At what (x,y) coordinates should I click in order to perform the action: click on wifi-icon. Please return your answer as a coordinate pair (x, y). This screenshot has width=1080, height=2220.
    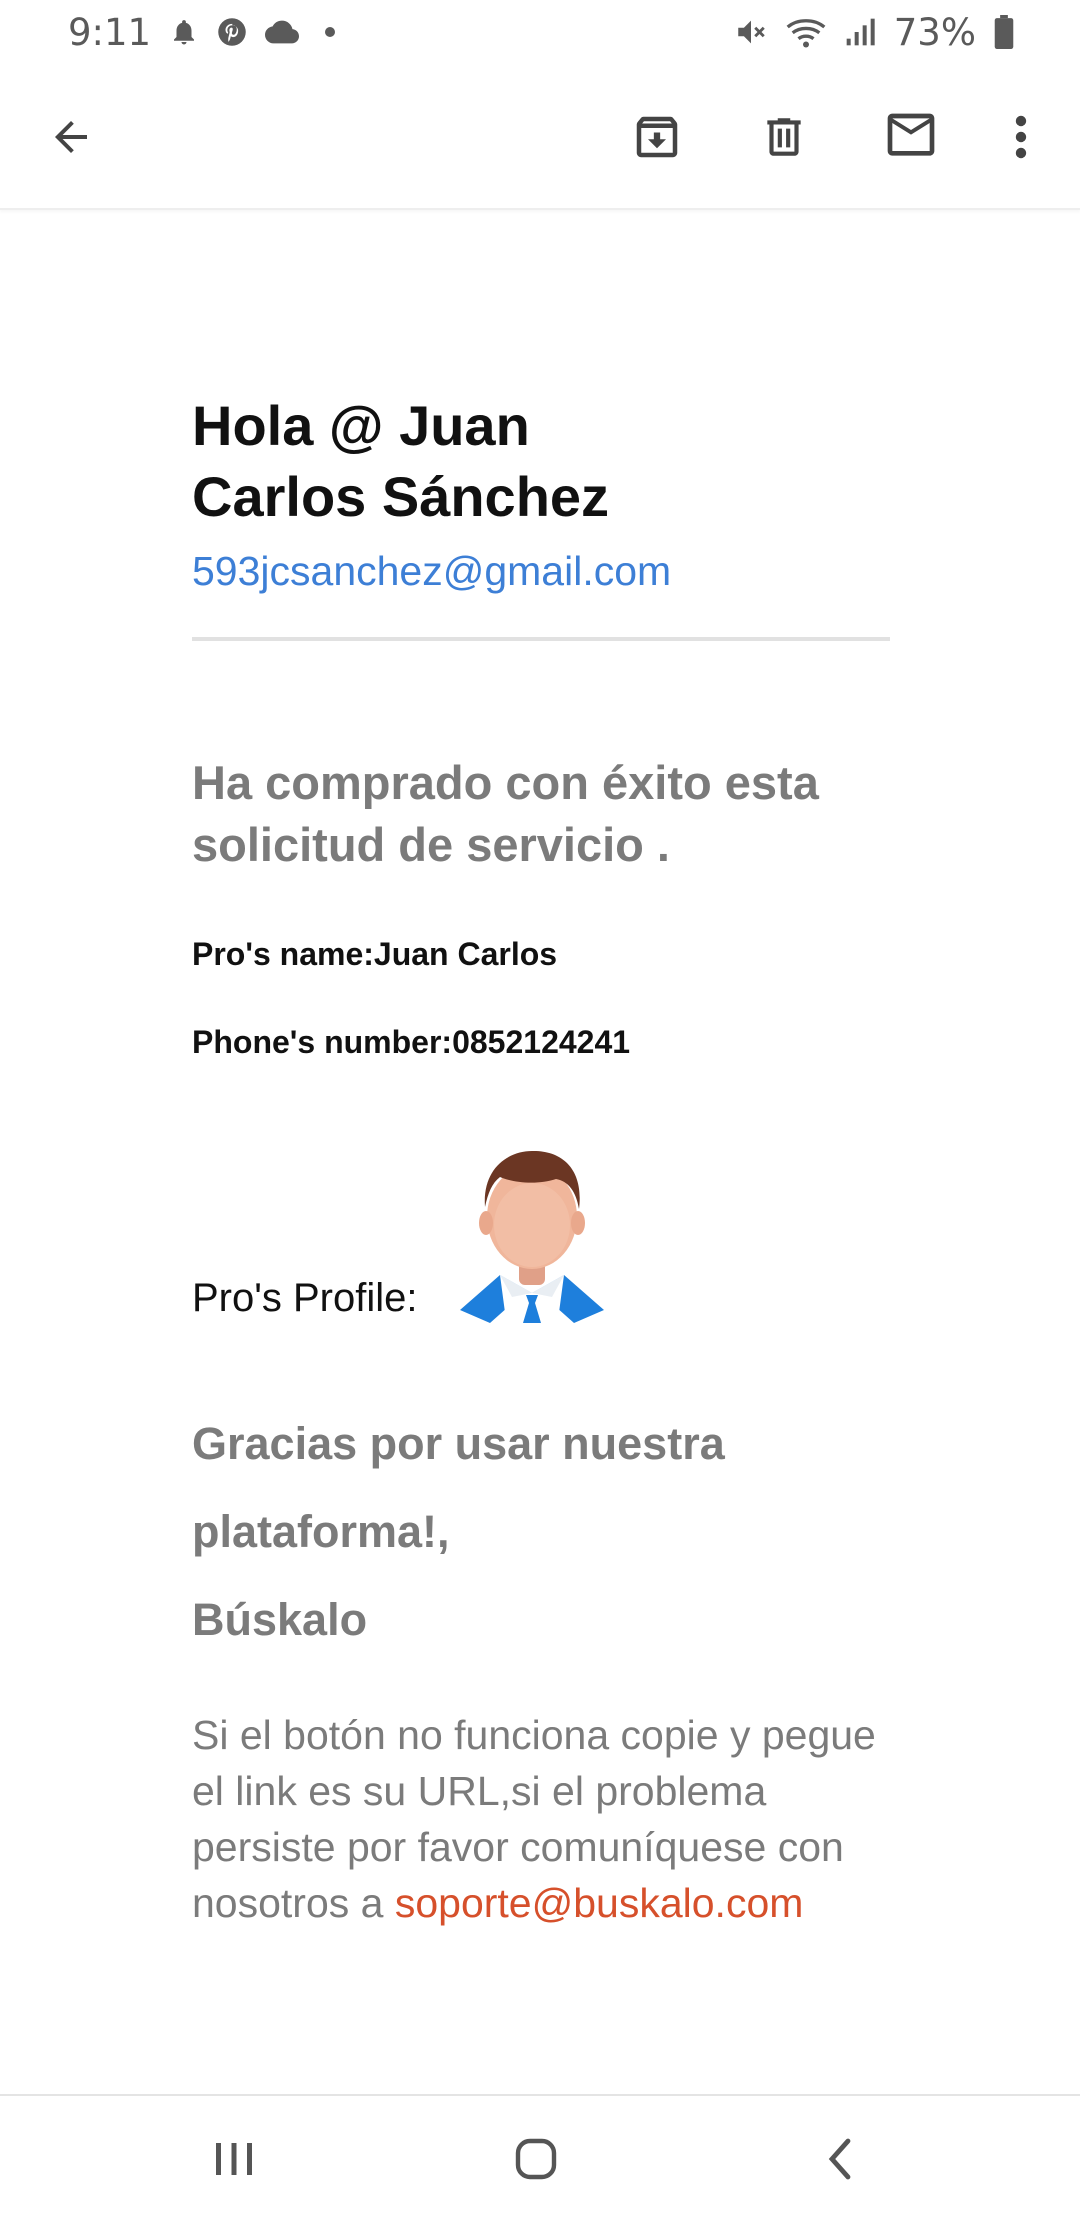
    Looking at the image, I should click on (806, 32).